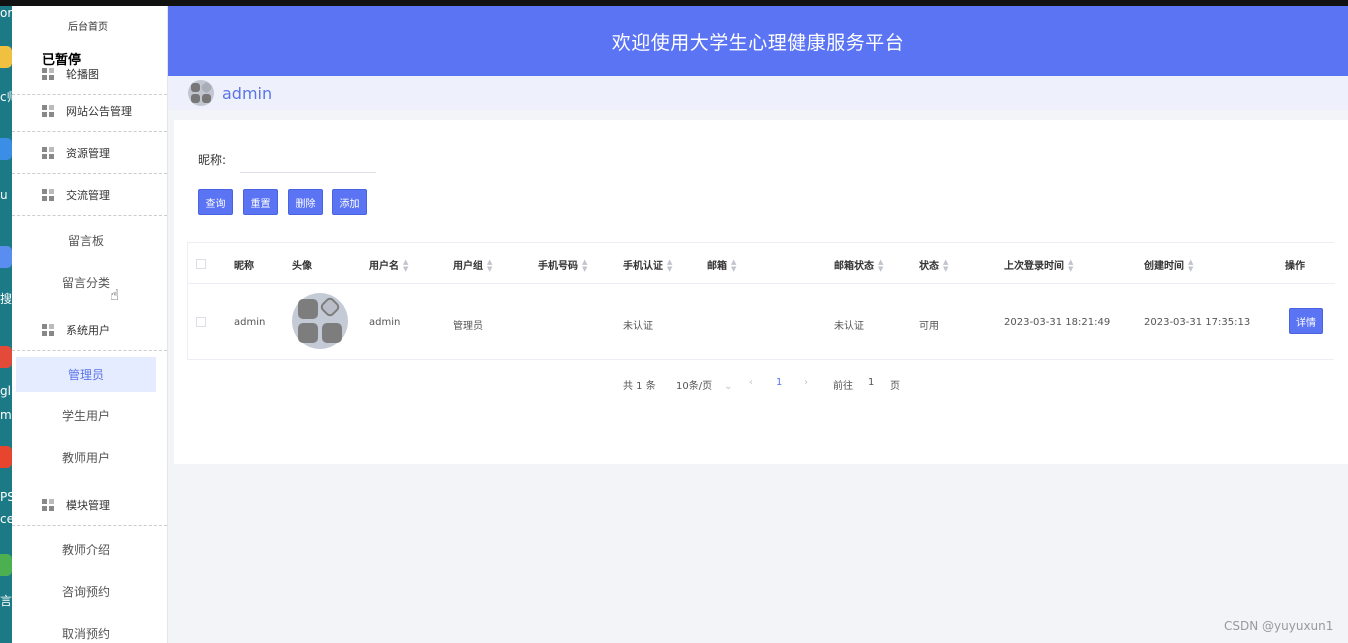 Image resolution: width=1348 pixels, height=643 pixels. I want to click on cell-created: 2023-03-31 17:35:13, so click(1197, 322).